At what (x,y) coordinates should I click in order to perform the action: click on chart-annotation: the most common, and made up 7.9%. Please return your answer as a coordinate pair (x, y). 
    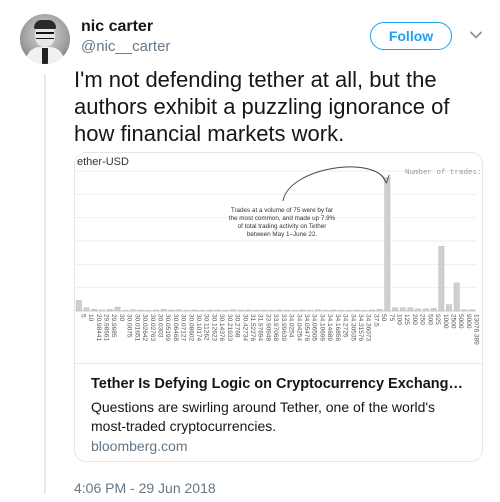
    Looking at the image, I should click on (282, 218).